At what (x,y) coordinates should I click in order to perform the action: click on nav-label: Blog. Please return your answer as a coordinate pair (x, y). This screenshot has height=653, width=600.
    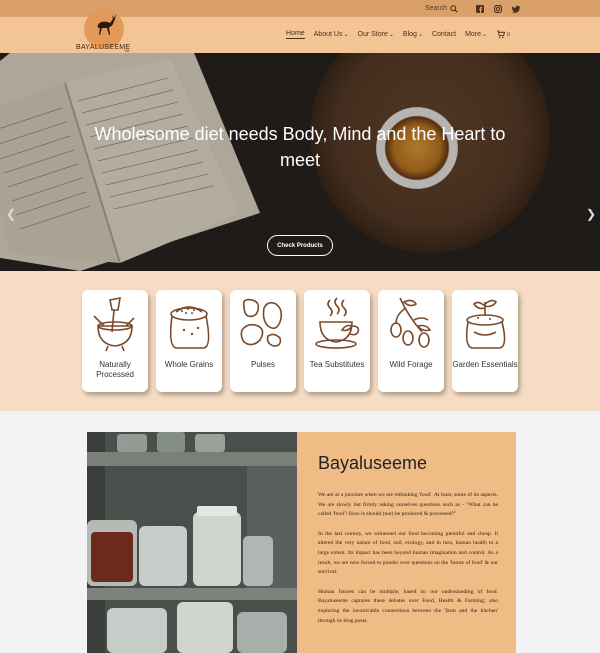
    Looking at the image, I should click on (409, 34).